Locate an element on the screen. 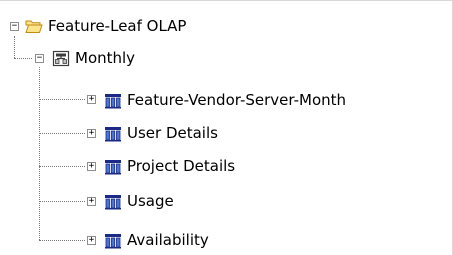  expand-toggle-user-details: + is located at coordinates (91, 132).